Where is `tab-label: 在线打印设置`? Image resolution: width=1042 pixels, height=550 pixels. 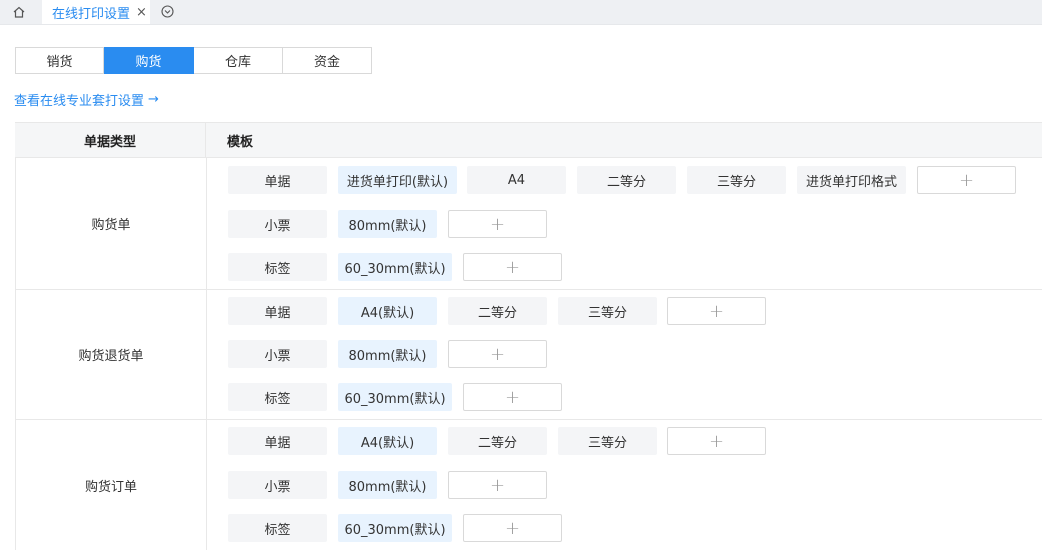
tab-label: 在线打印设置 is located at coordinates (91, 14).